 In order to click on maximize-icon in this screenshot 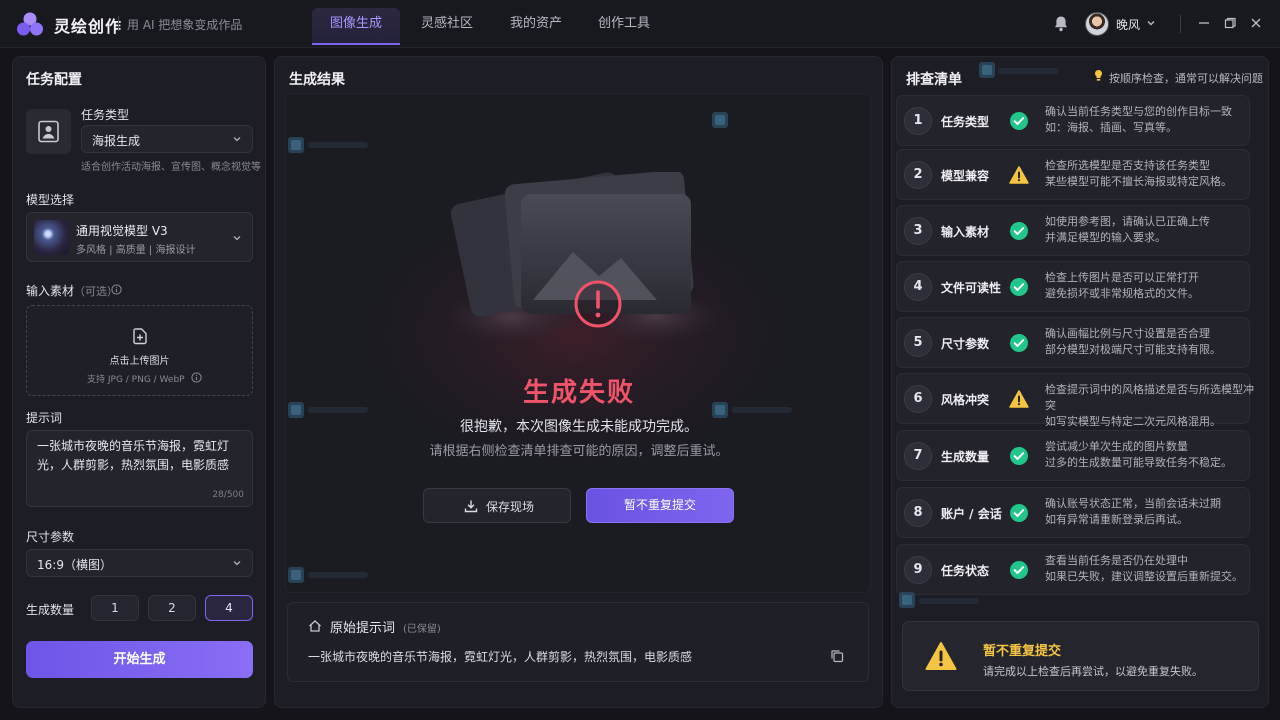, I will do `click(1230, 23)`.